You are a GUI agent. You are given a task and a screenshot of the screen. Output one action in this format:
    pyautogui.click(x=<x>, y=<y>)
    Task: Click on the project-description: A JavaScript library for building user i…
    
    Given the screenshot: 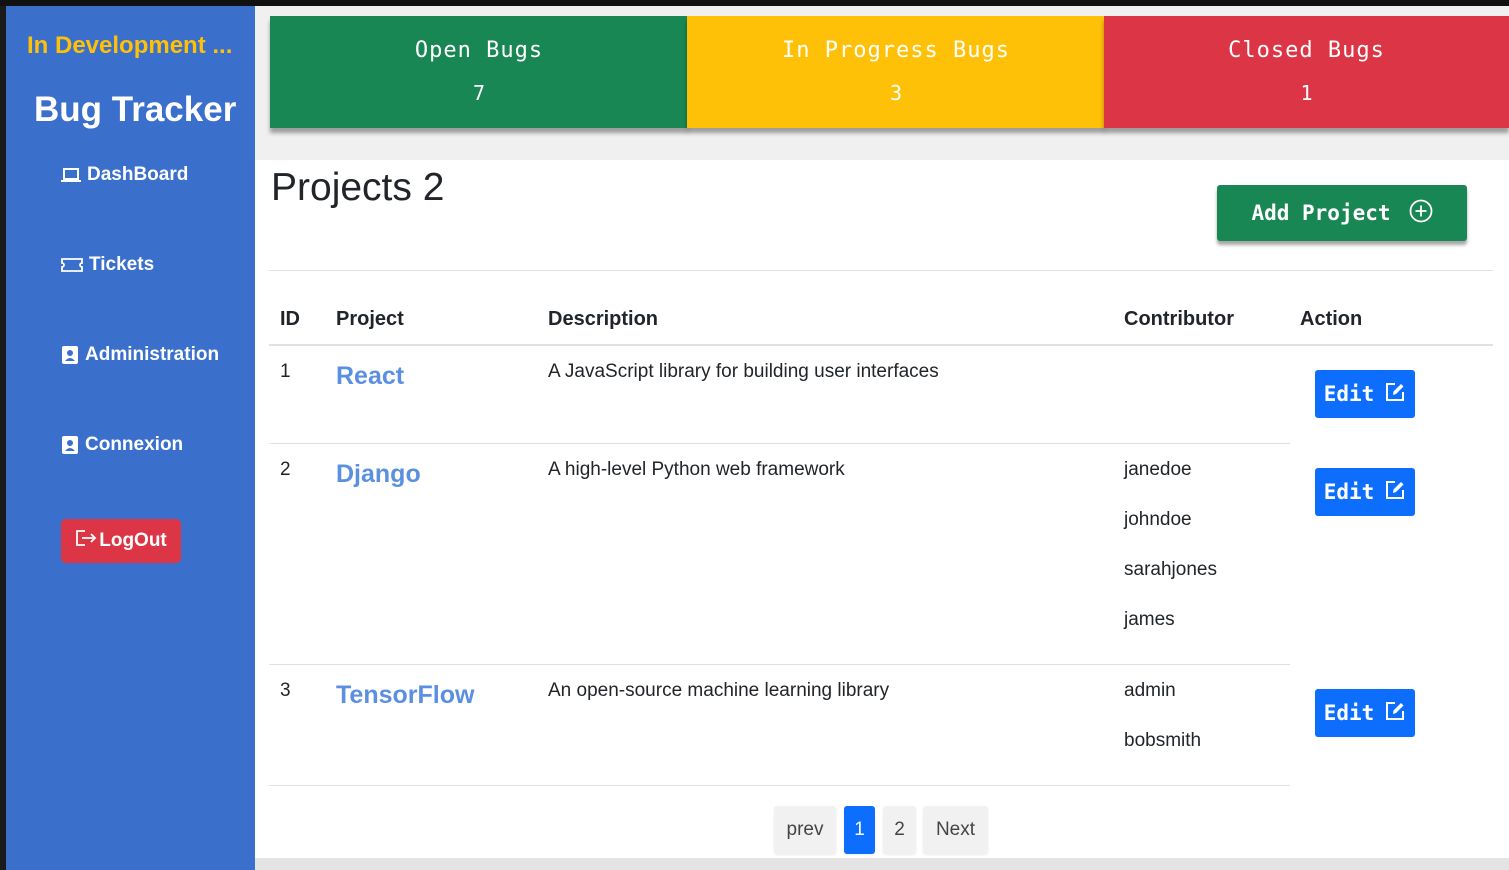 What is the action you would take?
    pyautogui.click(x=743, y=371)
    